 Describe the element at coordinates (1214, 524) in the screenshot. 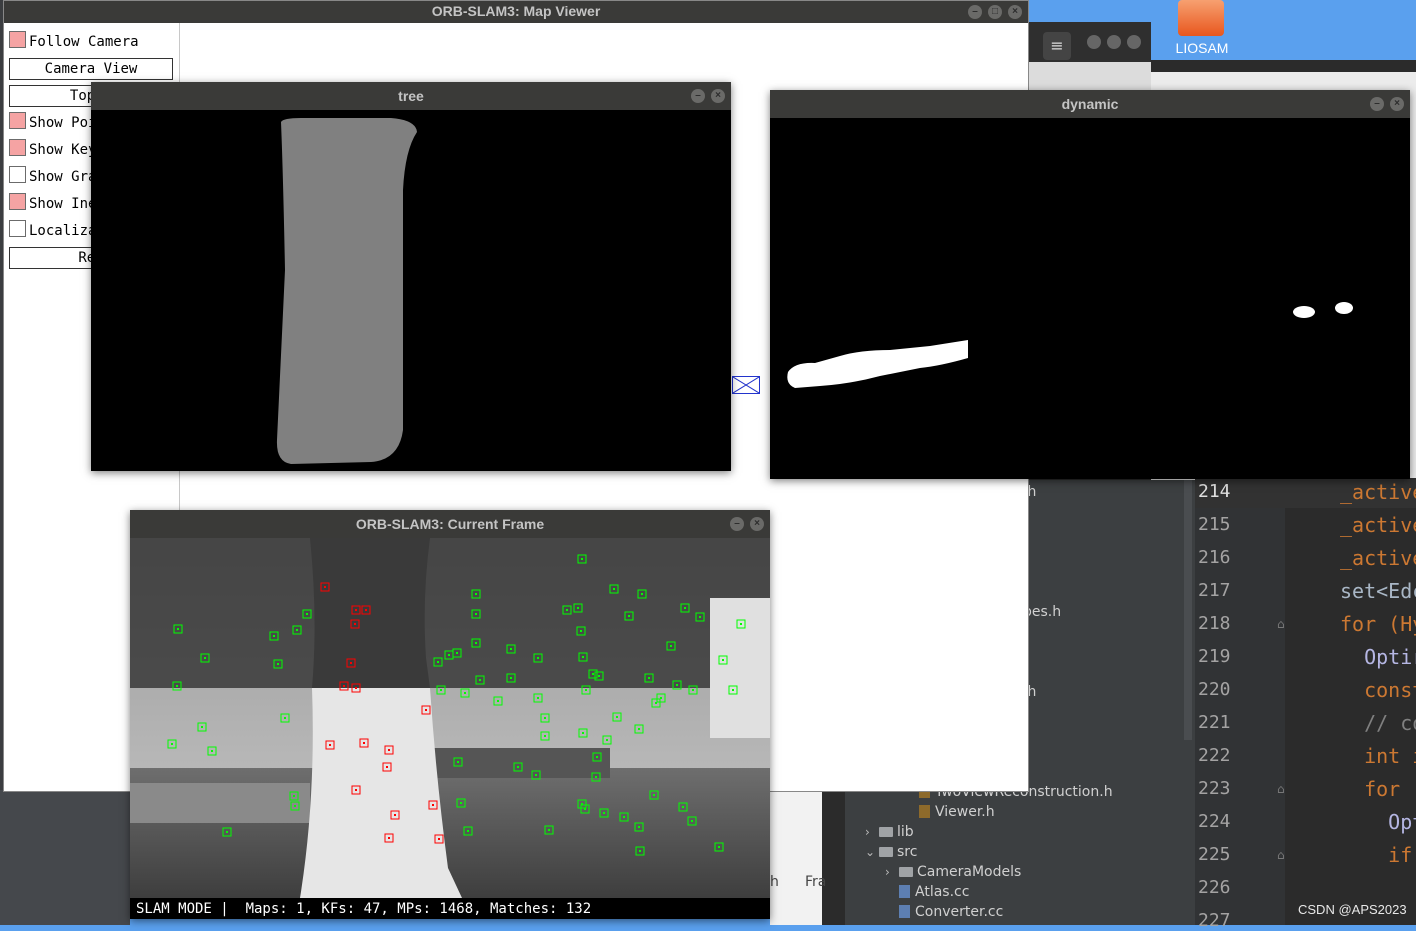

I see `line-number: 215` at that location.